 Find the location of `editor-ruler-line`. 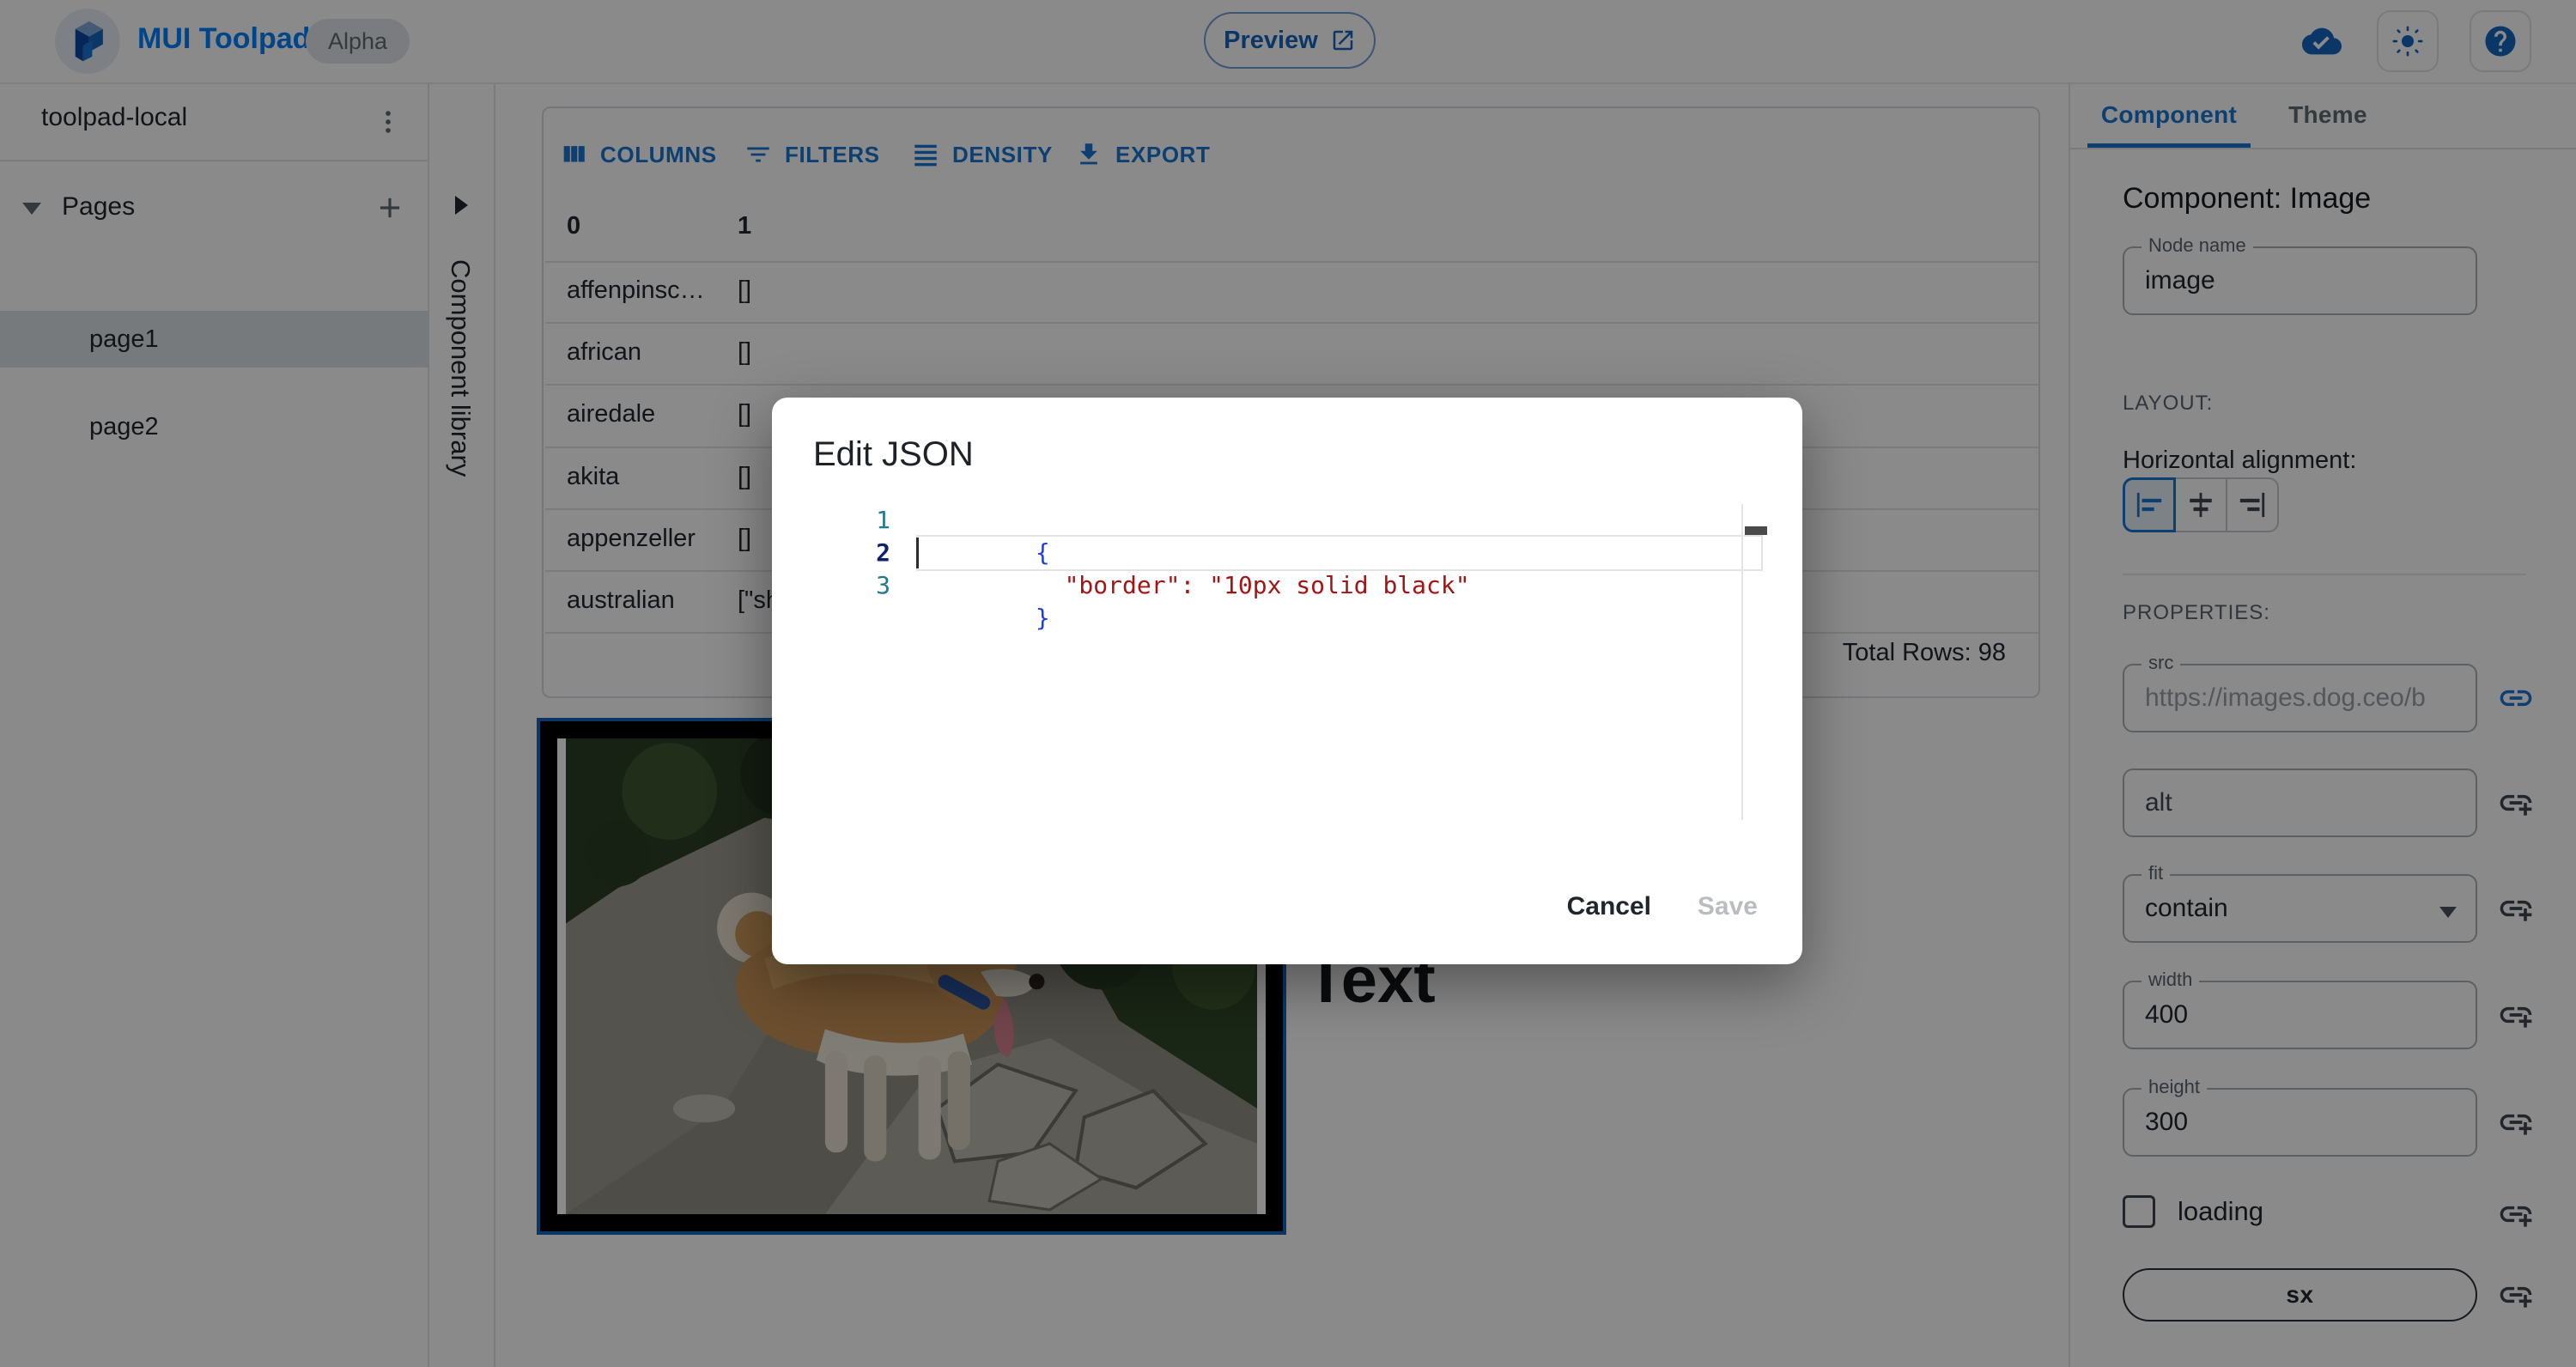

editor-ruler-line is located at coordinates (1742, 662).